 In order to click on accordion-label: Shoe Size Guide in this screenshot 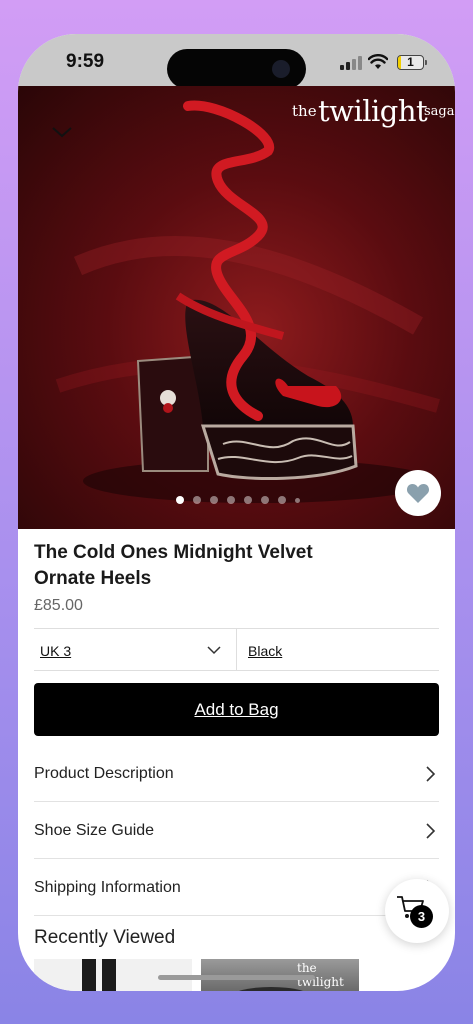, I will do `click(94, 830)`.